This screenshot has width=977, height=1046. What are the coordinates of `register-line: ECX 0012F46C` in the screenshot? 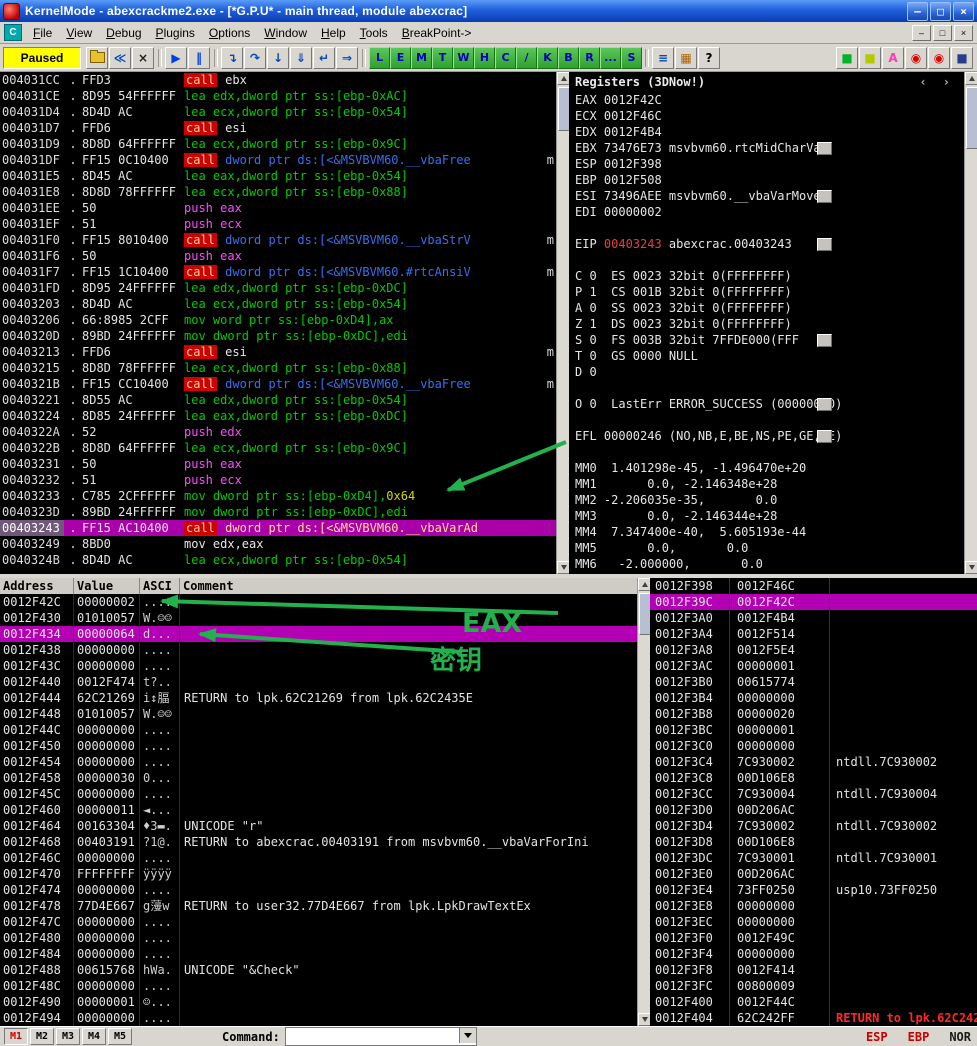 It's located at (766, 116).